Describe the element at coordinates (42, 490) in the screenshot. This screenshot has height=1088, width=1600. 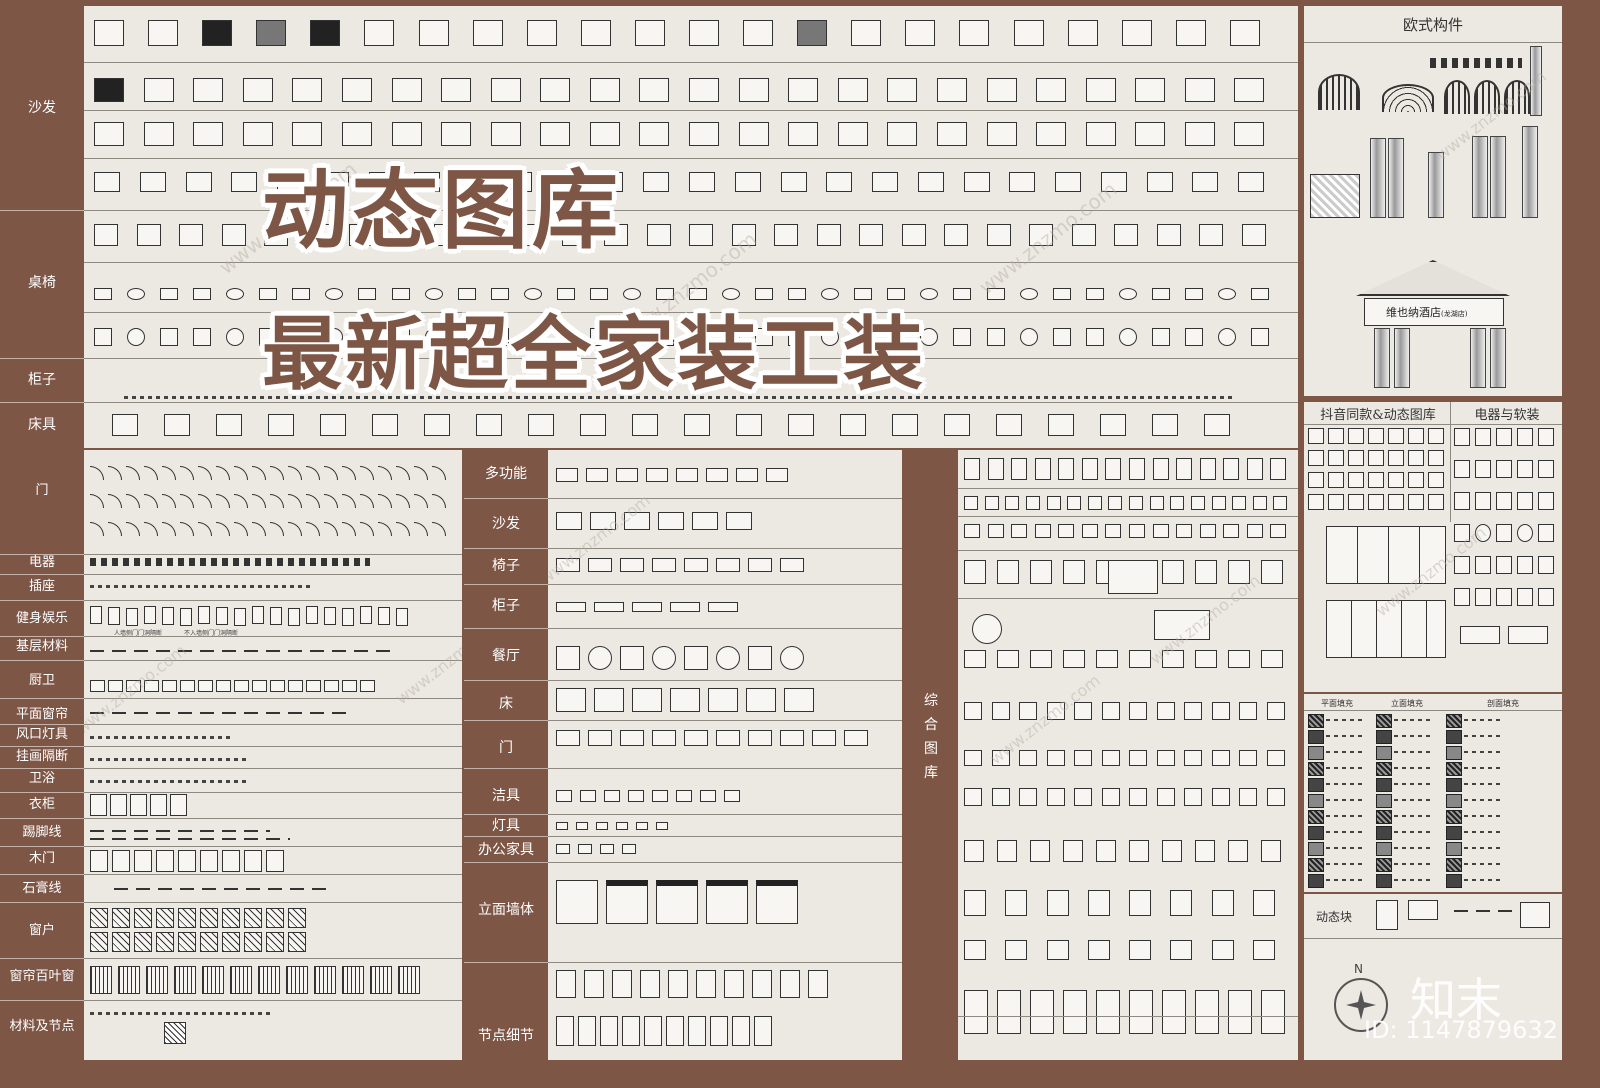
I see `midleft-label: 门` at that location.